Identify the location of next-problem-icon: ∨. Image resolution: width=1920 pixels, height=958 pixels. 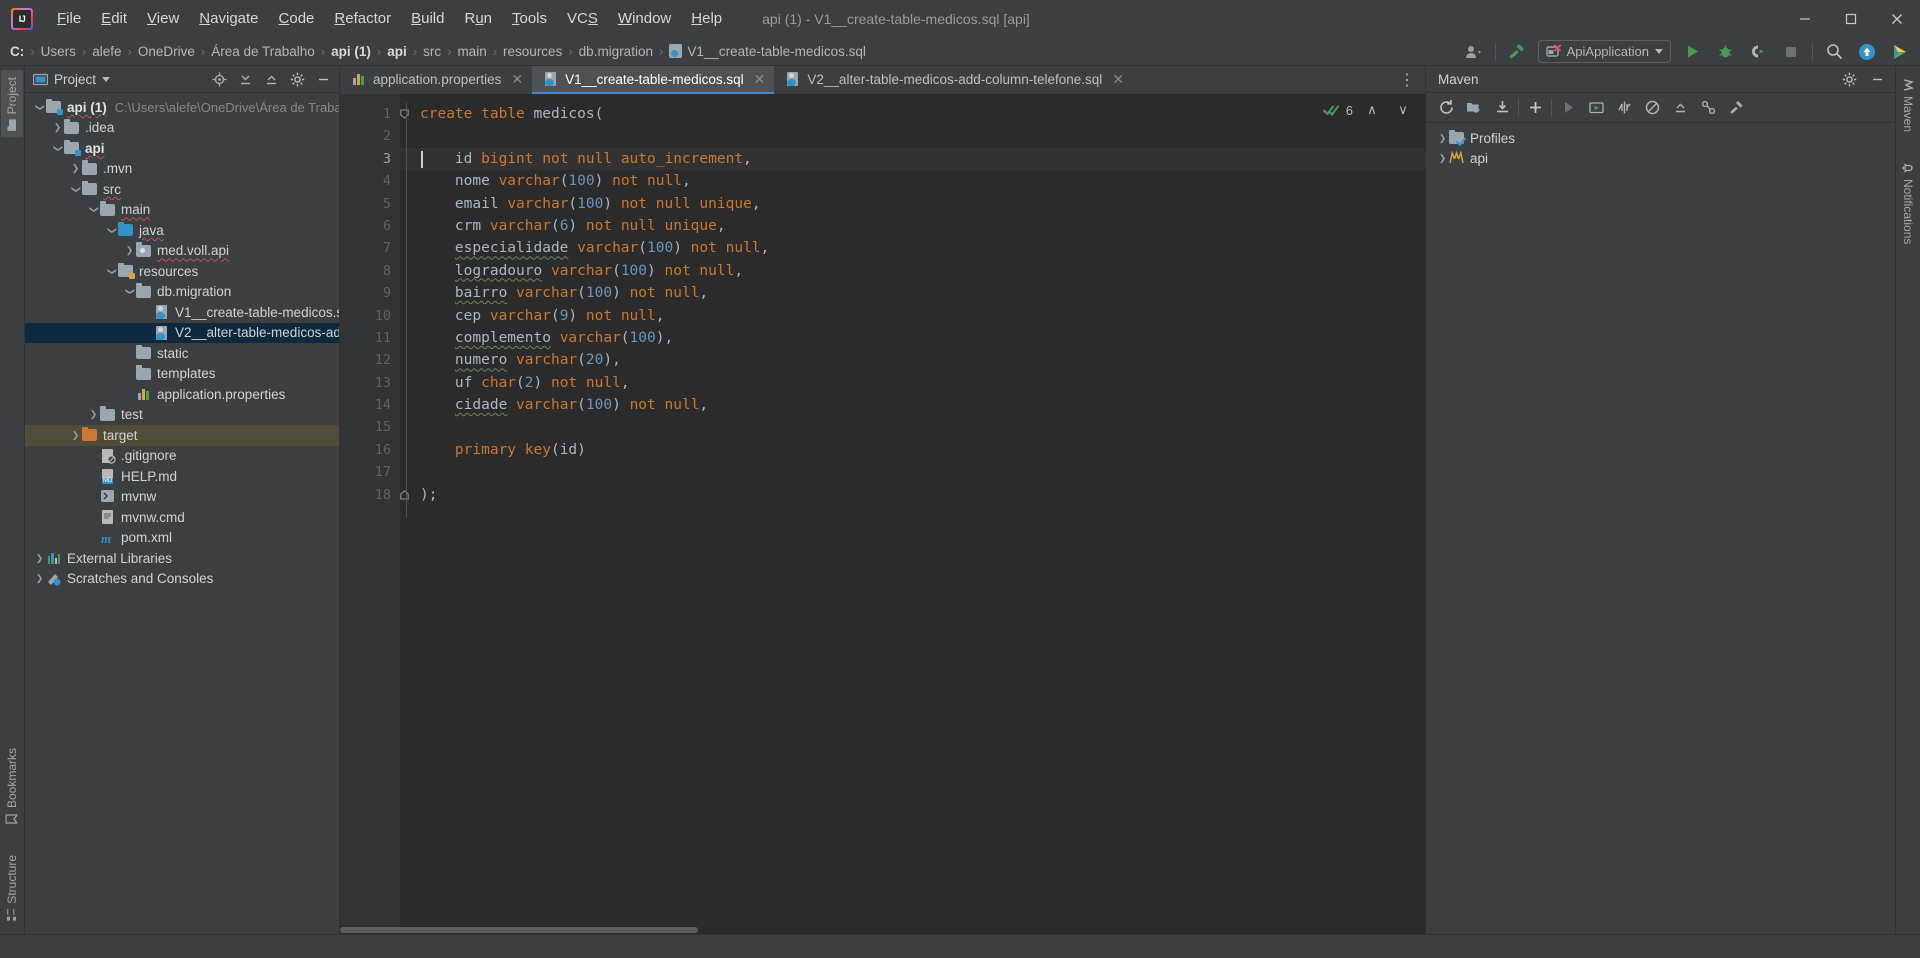
(1403, 110).